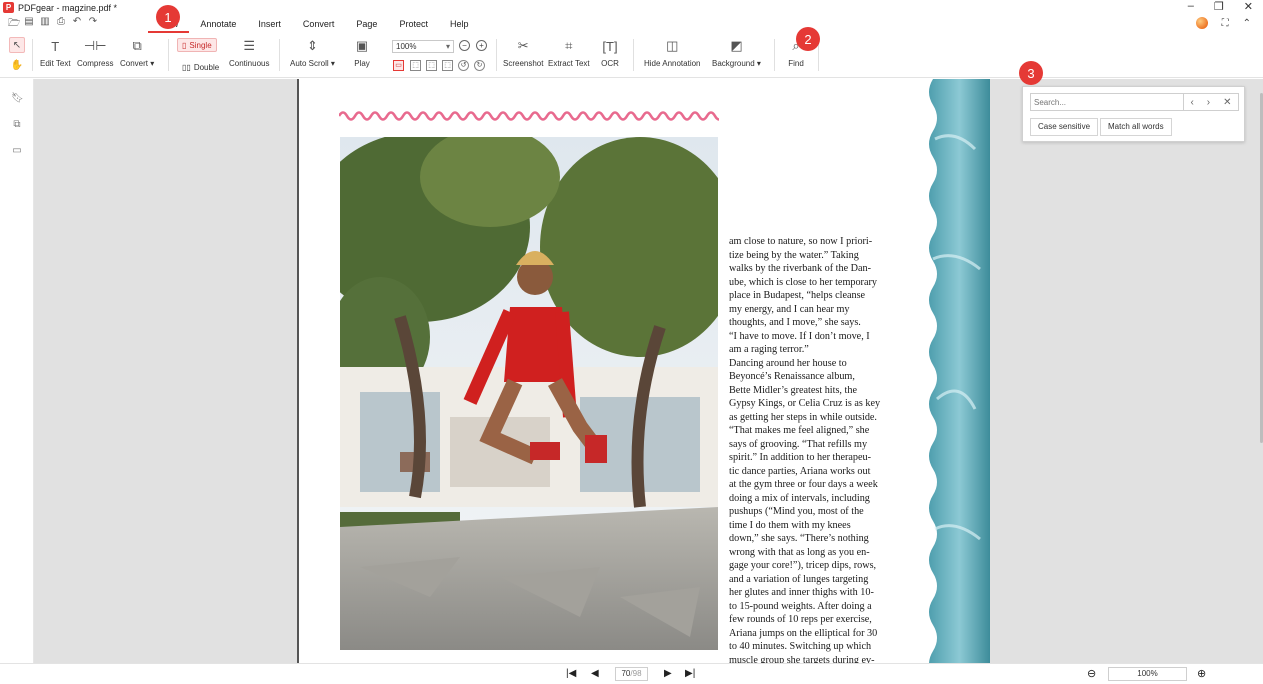  What do you see at coordinates (481, 45) in the screenshot?
I see `zoom-in-icon: +` at bounding box center [481, 45].